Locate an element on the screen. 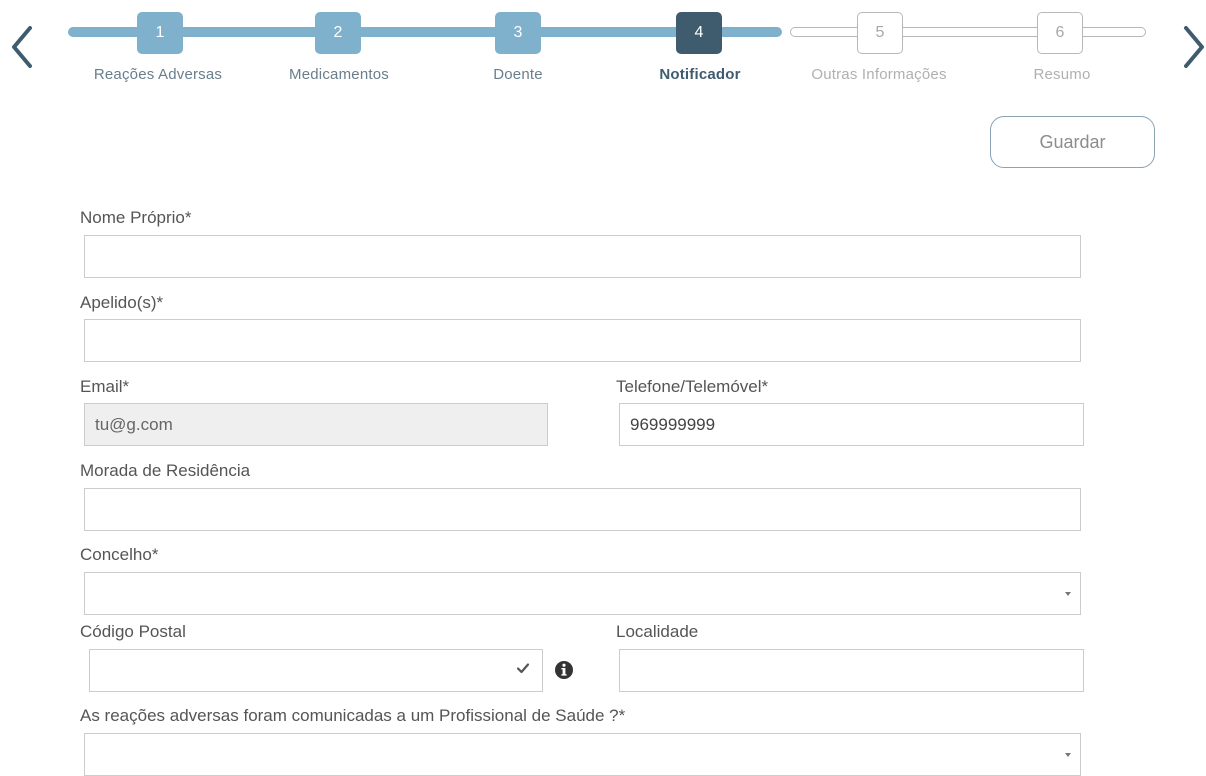 The width and height of the screenshot is (1206, 776). postal-code-label: Código Postal is located at coordinates (133, 631).